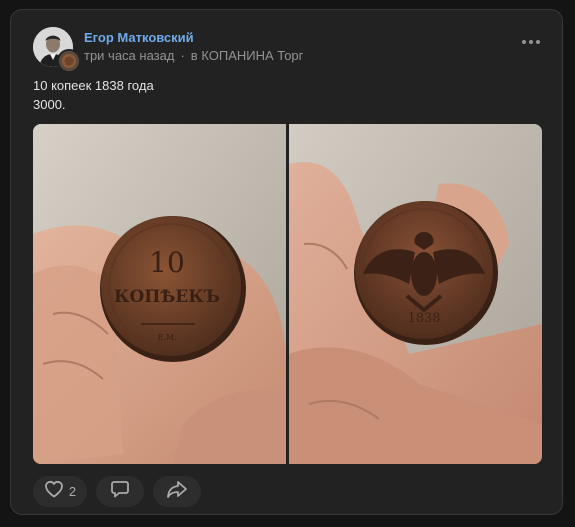 This screenshot has height=527, width=575. Describe the element at coordinates (531, 42) in the screenshot. I see `more-icon` at that location.